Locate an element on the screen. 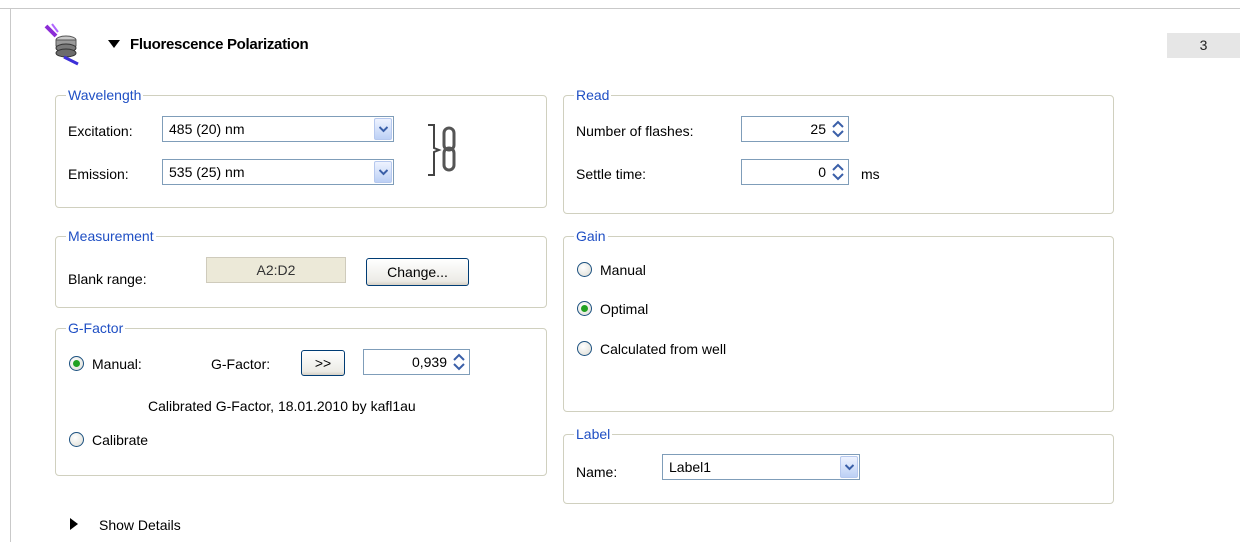 This screenshot has width=1240, height=542. blank-range-label: Blank range: is located at coordinates (107, 279).